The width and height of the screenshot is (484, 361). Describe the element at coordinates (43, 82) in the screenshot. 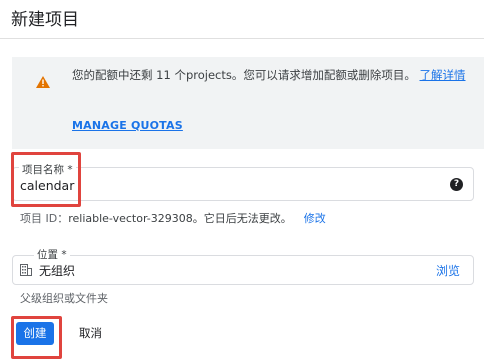

I see `warning-icon` at that location.